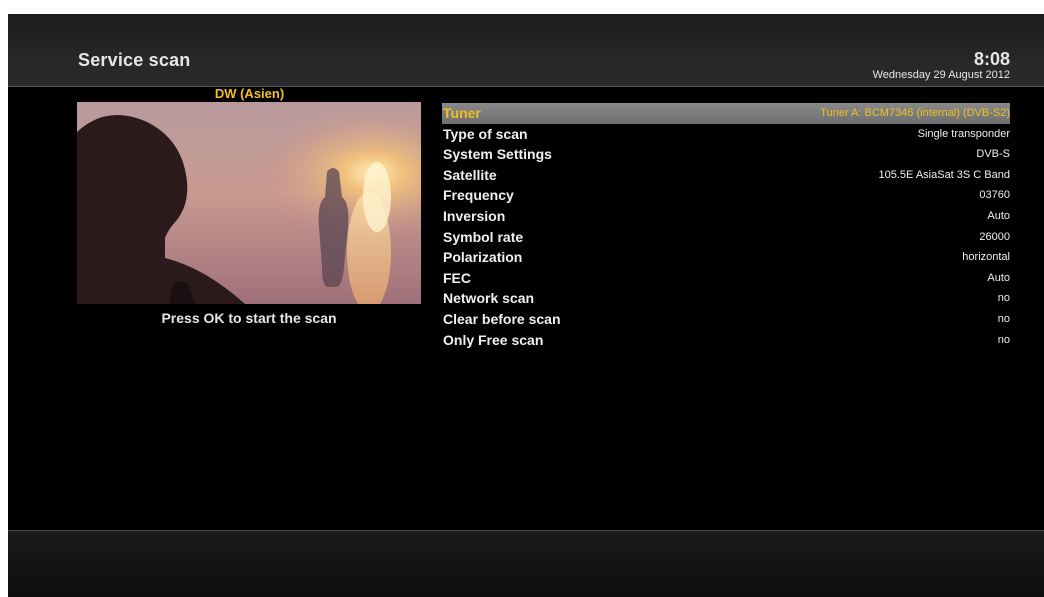 The height and width of the screenshot is (597, 1044). What do you see at coordinates (489, 298) in the screenshot?
I see `setting-label: Network scan` at bounding box center [489, 298].